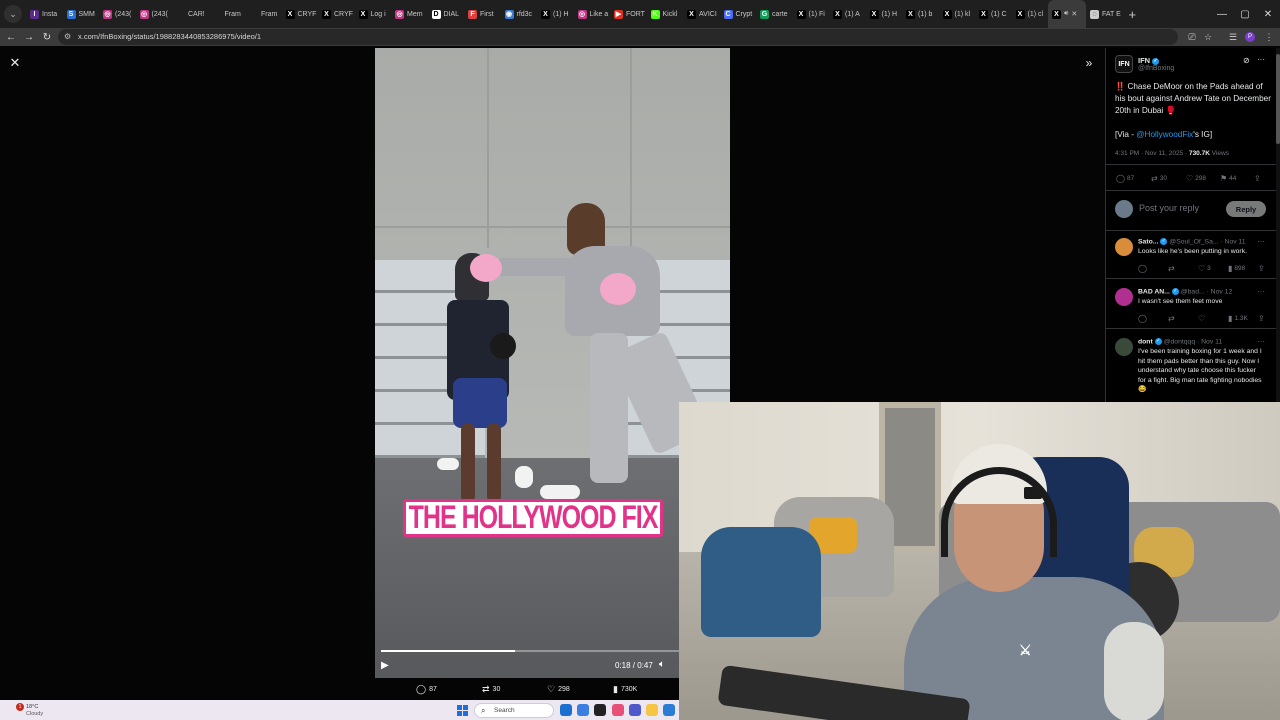 The width and height of the screenshot is (1280, 720). I want to click on file-explorer-icon, so click(652, 710).